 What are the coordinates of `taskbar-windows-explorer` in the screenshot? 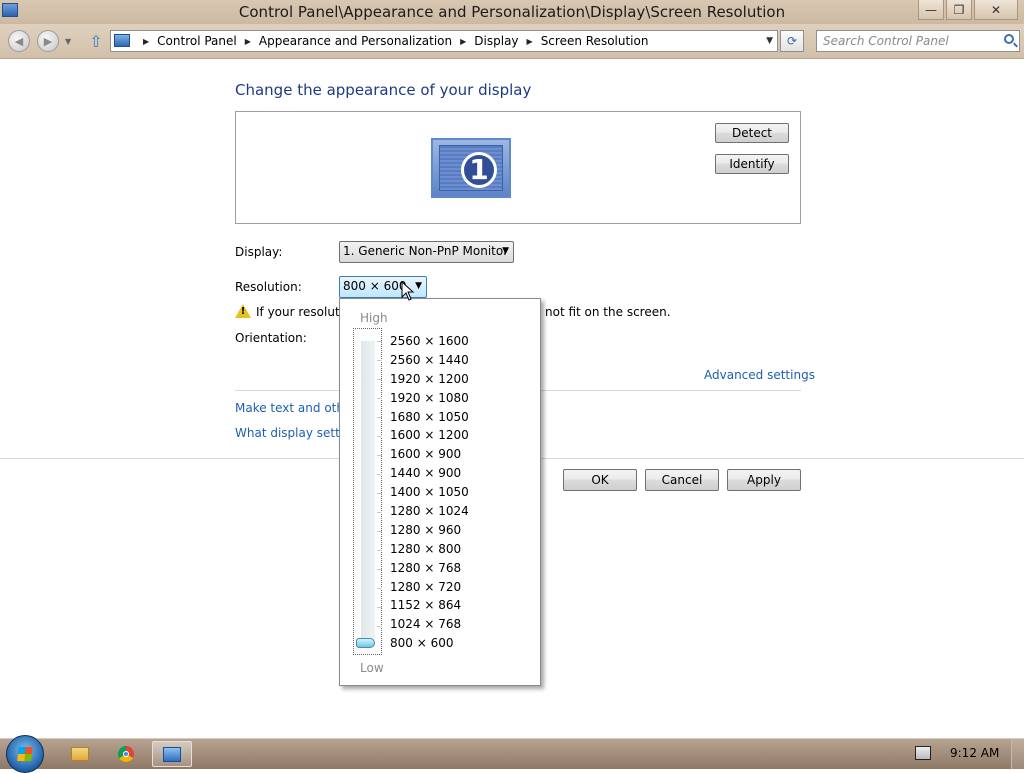 It's located at (80, 754).